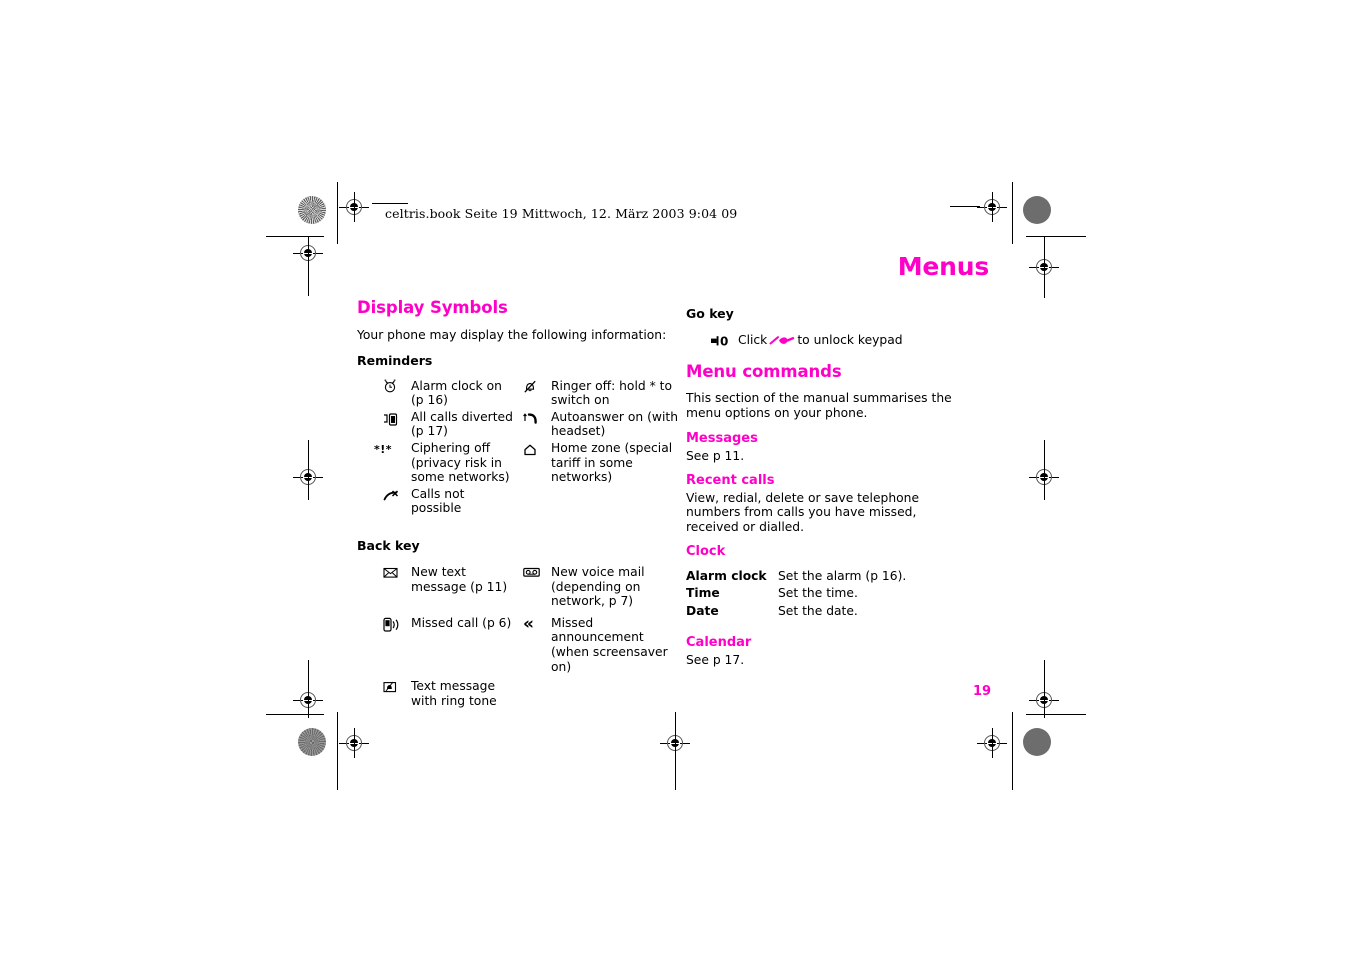 The height and width of the screenshot is (954, 1351). What do you see at coordinates (719, 643) in the screenshot?
I see `menu-group-title-calendar: Calendar` at bounding box center [719, 643].